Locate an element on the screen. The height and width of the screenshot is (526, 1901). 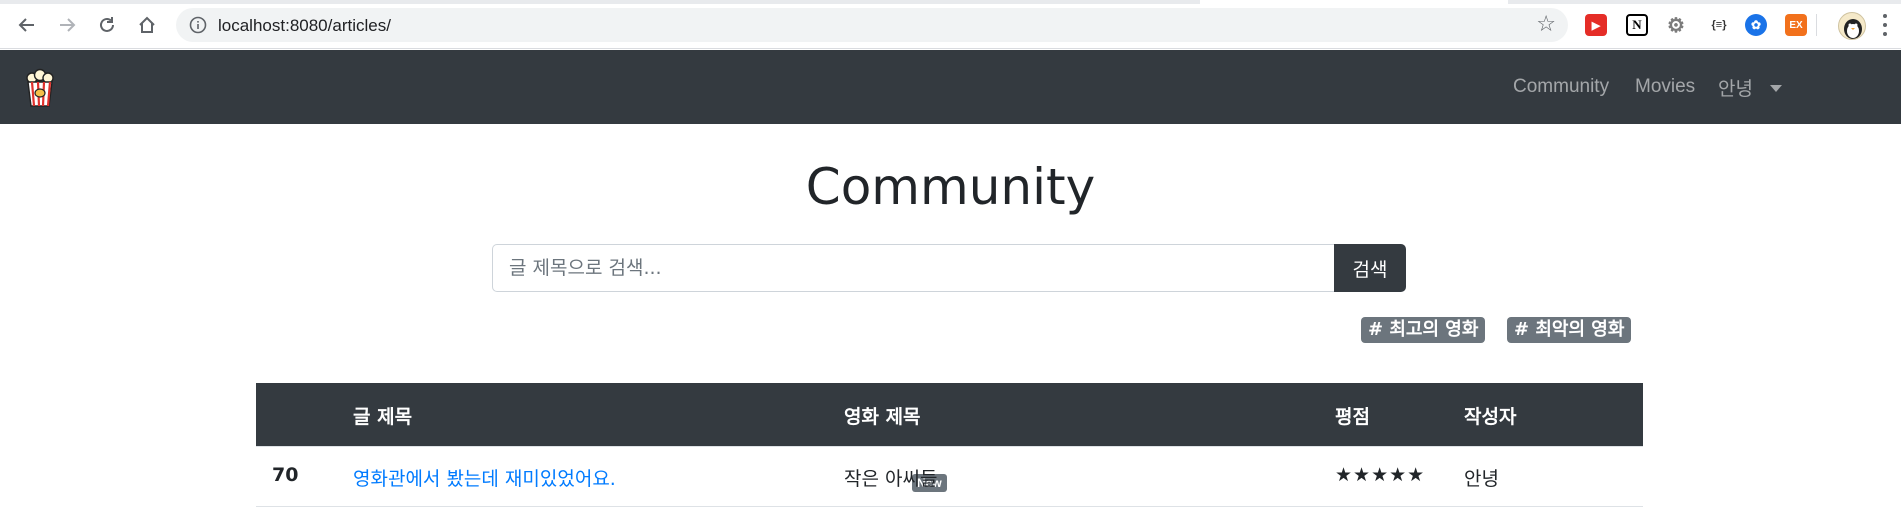
search-button: 검색 is located at coordinates (1370, 268).